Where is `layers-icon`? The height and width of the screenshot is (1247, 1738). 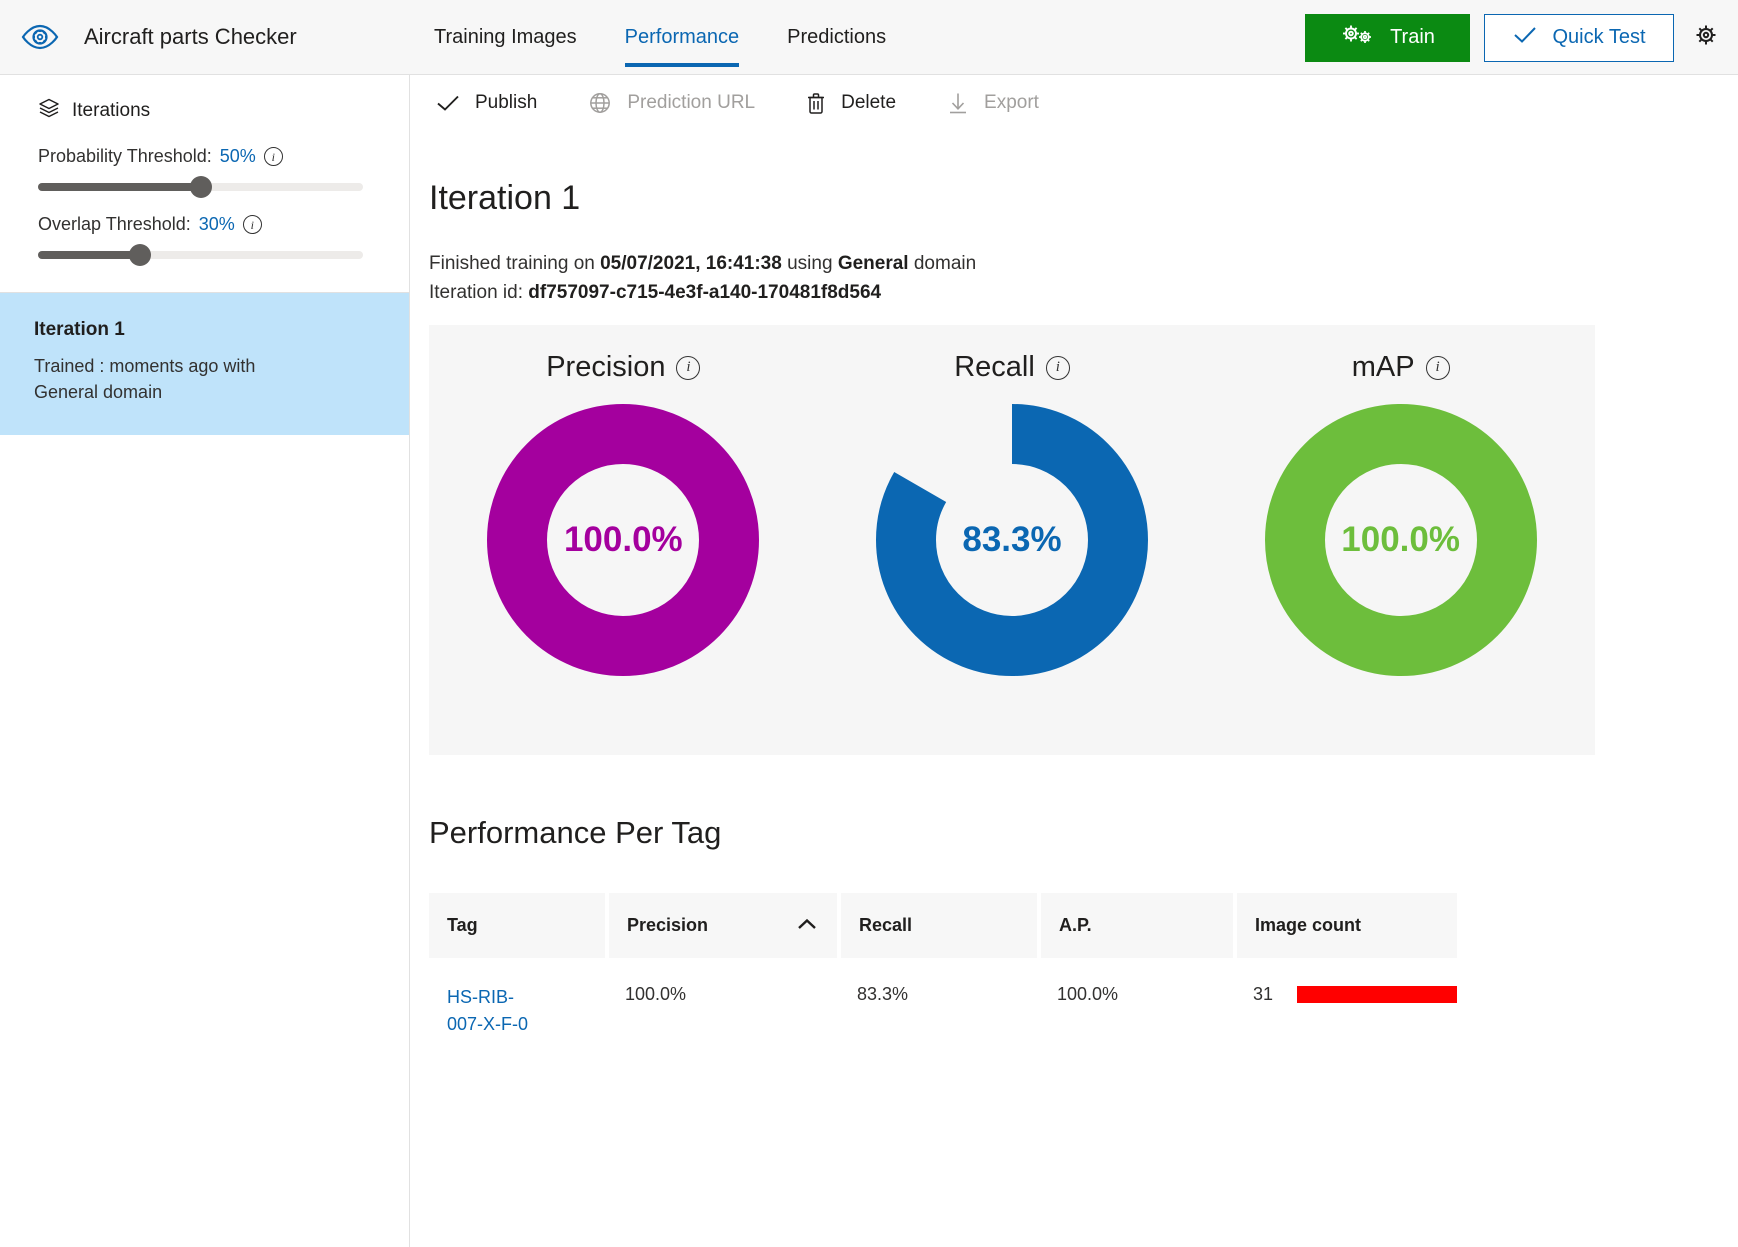 layers-icon is located at coordinates (49, 110).